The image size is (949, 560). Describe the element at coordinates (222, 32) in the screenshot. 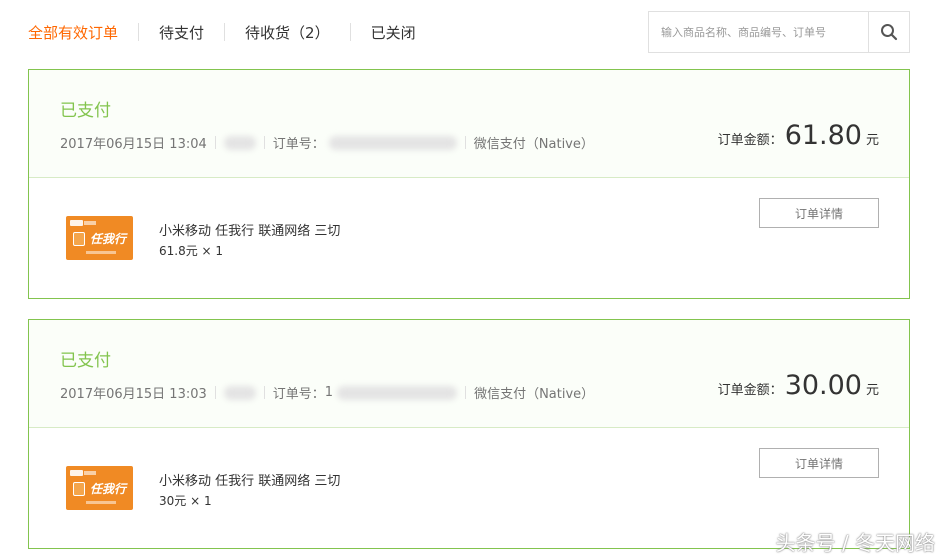

I see `order-tabs: 全部有效订单 待支付 待收货（2） 已关闭` at that location.